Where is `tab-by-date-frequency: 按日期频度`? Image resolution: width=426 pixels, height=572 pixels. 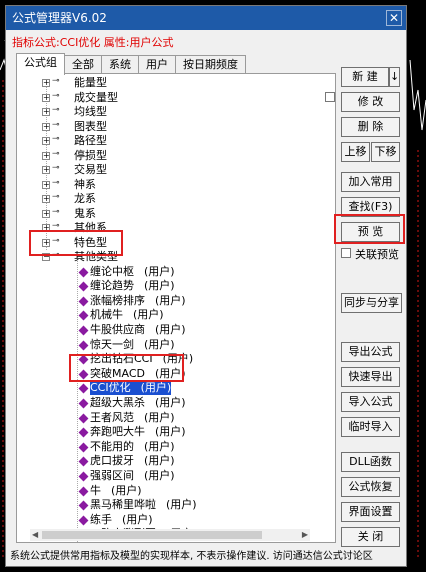
tab-by-date-frequency: 按日期频度 is located at coordinates (210, 64).